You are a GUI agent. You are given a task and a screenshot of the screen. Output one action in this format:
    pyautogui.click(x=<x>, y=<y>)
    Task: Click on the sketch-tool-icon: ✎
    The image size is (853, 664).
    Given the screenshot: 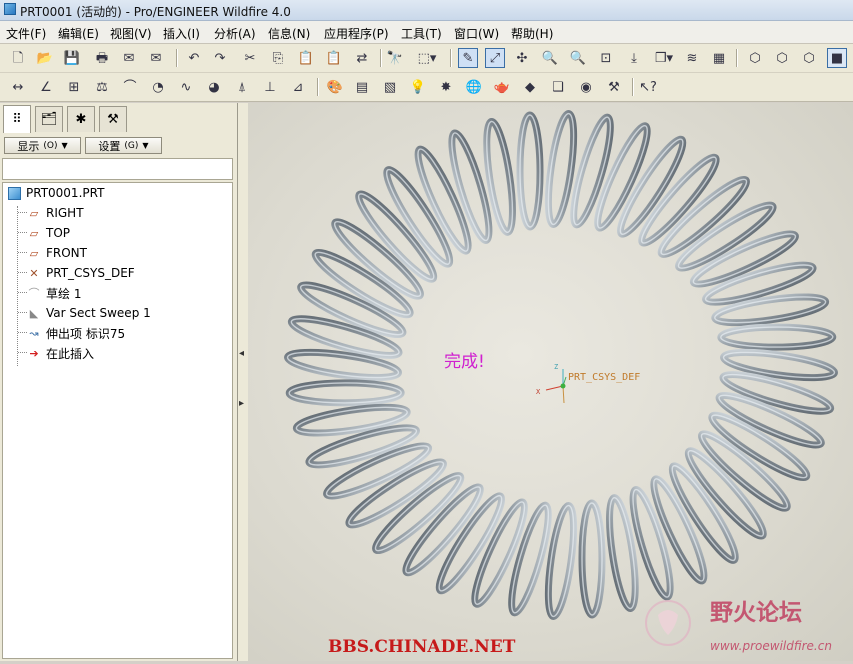 What is the action you would take?
    pyautogui.click(x=468, y=58)
    